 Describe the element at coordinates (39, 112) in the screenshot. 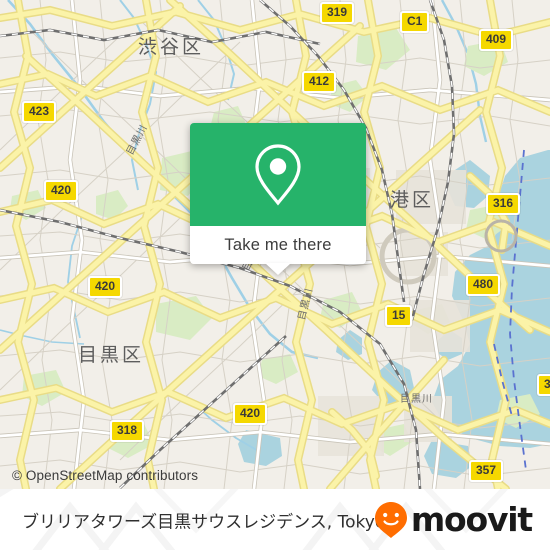

I see `road-shield: 423` at that location.